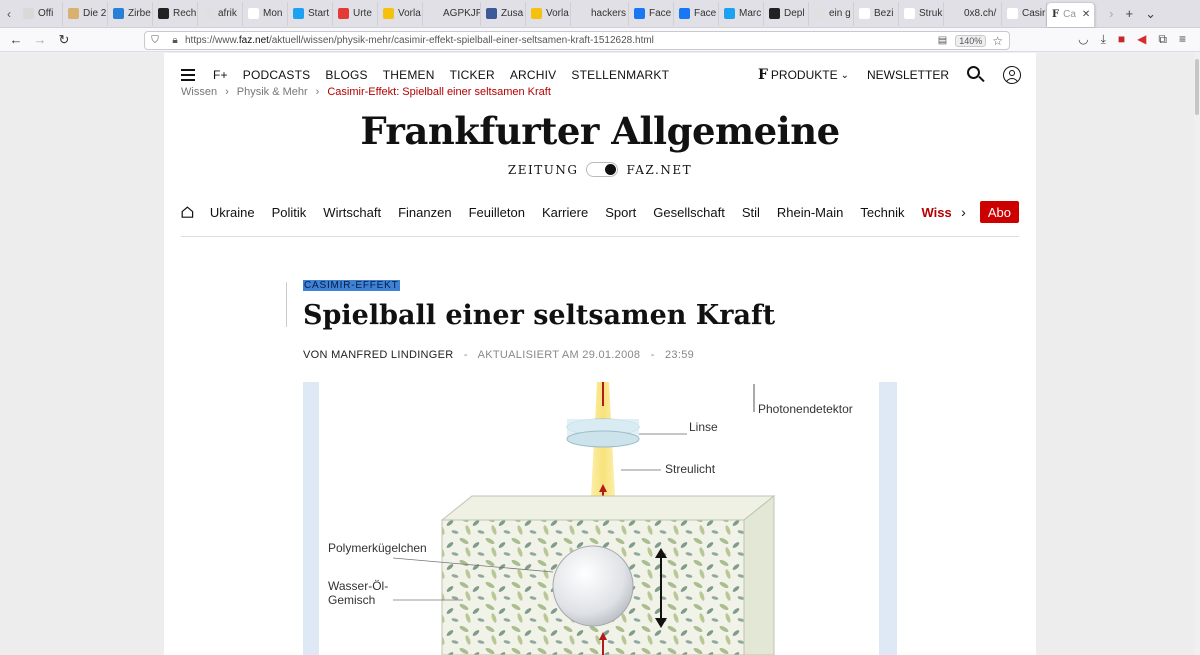 The height and width of the screenshot is (655, 1200). I want to click on tab-label: Offi, so click(46, 13).